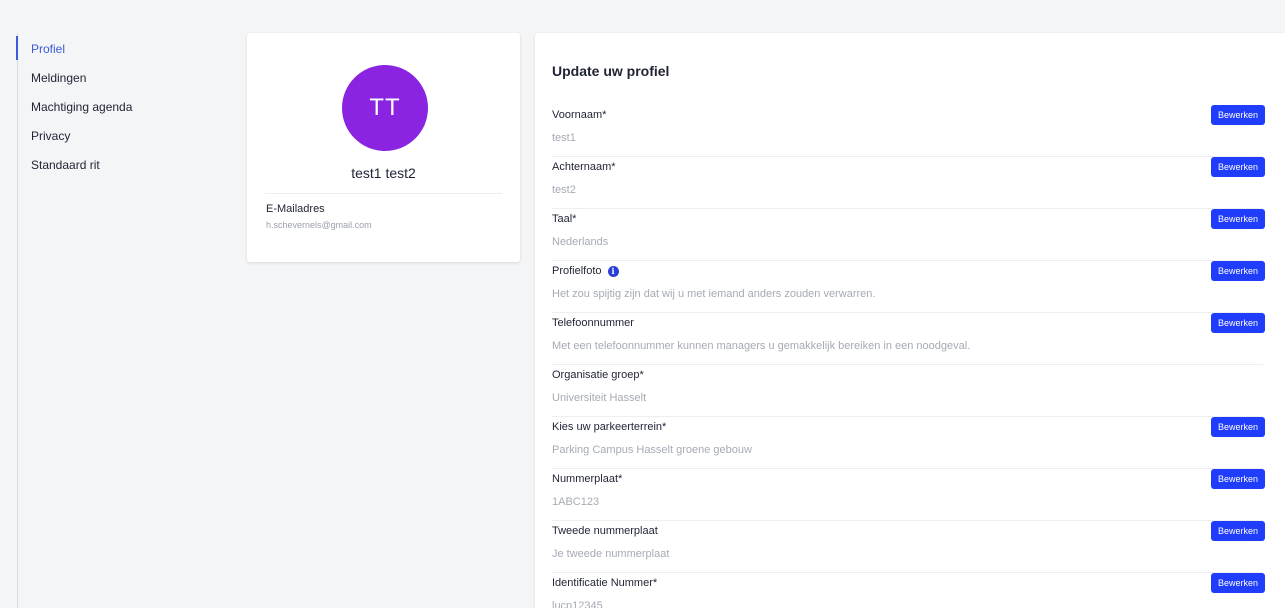 Image resolution: width=1285 pixels, height=608 pixels. Describe the element at coordinates (1238, 167) in the screenshot. I see `edit-achternaam-button: Bewerken` at that location.